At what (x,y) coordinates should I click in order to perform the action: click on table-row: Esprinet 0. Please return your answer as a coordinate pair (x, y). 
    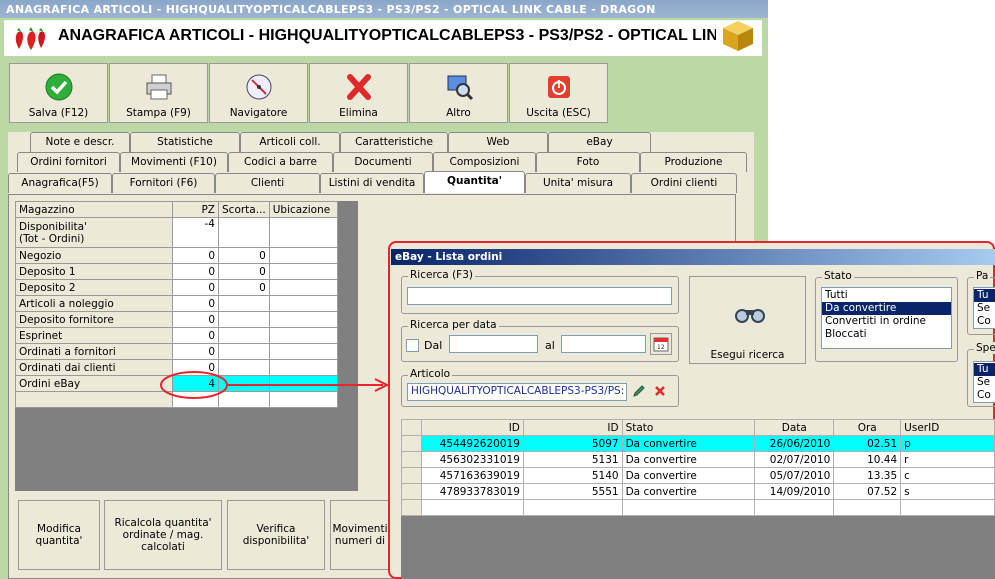
    Looking at the image, I should click on (176, 335).